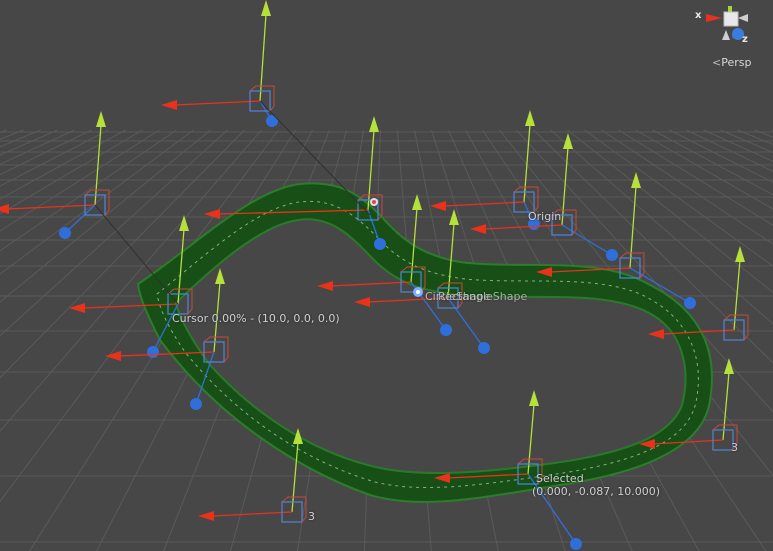 The image size is (773, 551). Describe the element at coordinates (483, 296) in the screenshot. I see `shape-label-rectangle: RectangleShape` at that location.